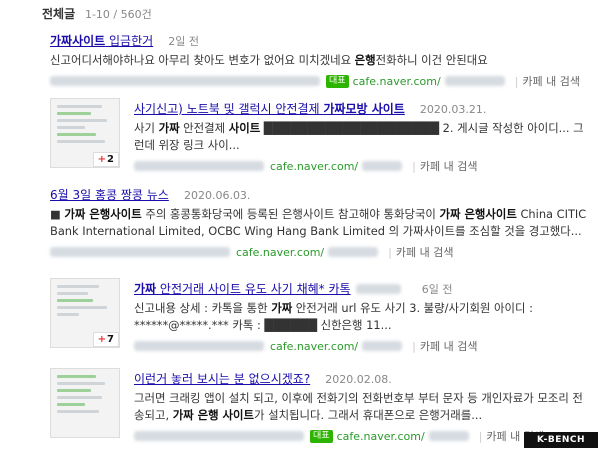 The width and height of the screenshot is (600, 450). I want to click on blurred-title-part, so click(378, 288).